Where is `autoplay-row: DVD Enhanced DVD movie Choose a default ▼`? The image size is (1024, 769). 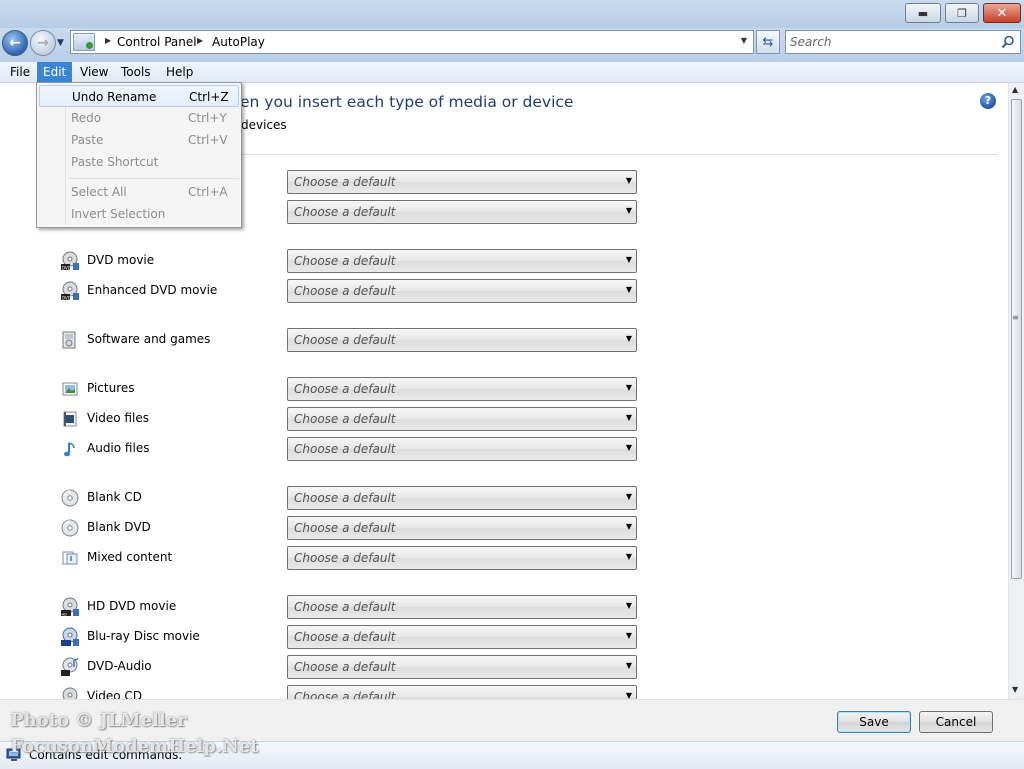
autoplay-row: DVD Enhanced DVD movie Choose a default ▼ is located at coordinates (500, 291).